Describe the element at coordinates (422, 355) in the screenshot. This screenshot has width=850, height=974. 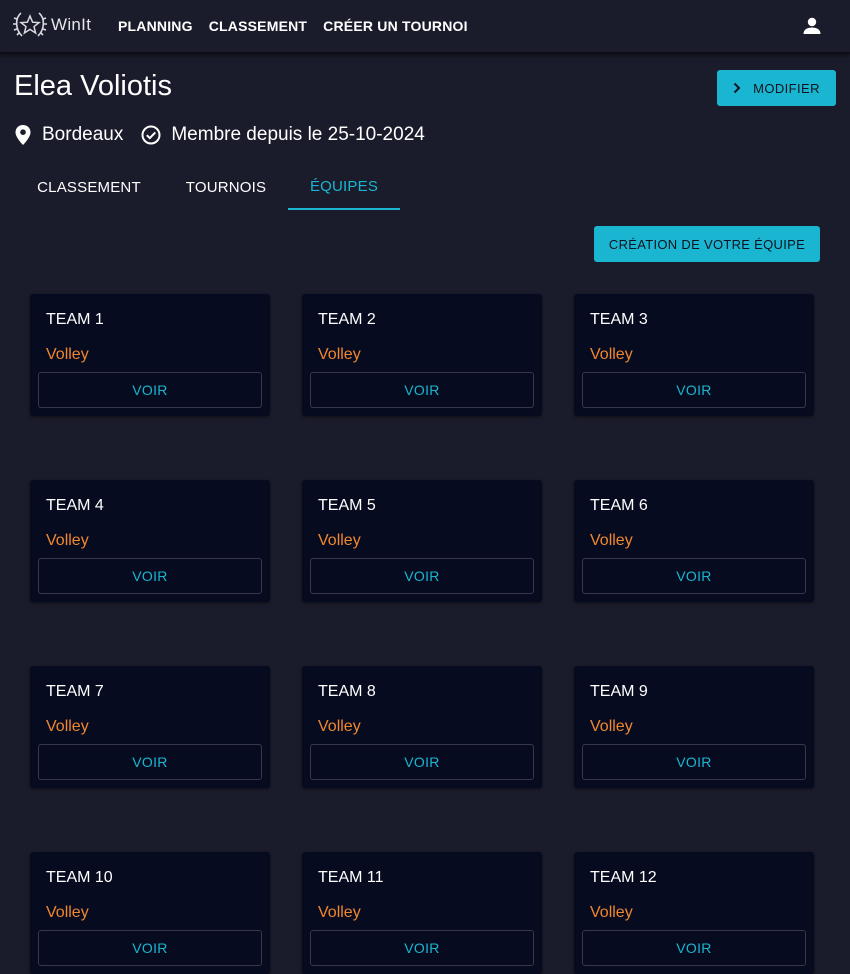
I see `team-card: TEAM 2 Volley VOIR` at that location.